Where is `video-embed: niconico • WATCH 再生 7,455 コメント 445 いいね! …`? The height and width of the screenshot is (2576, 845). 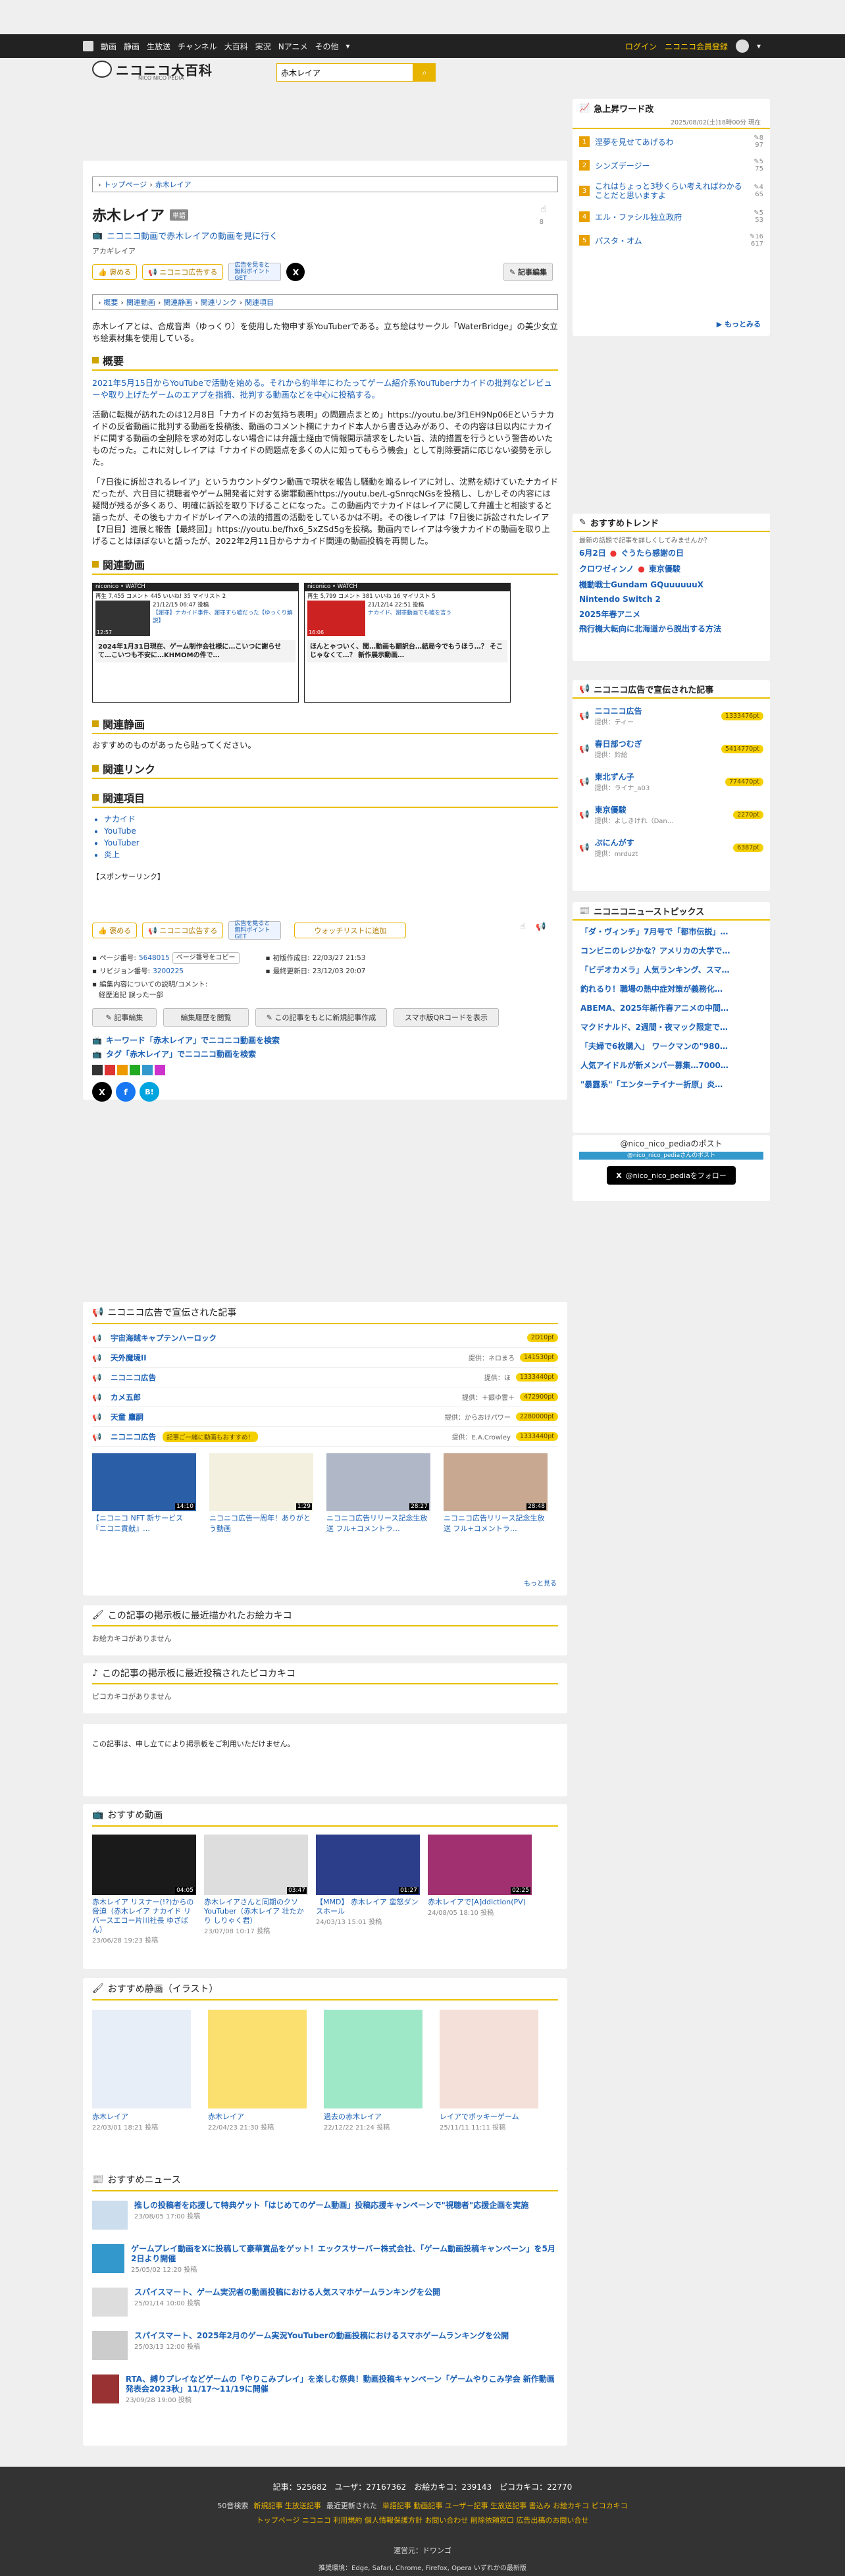 video-embed: niconico • WATCH 再生 7,455 コメント 445 いいね! … is located at coordinates (196, 643).